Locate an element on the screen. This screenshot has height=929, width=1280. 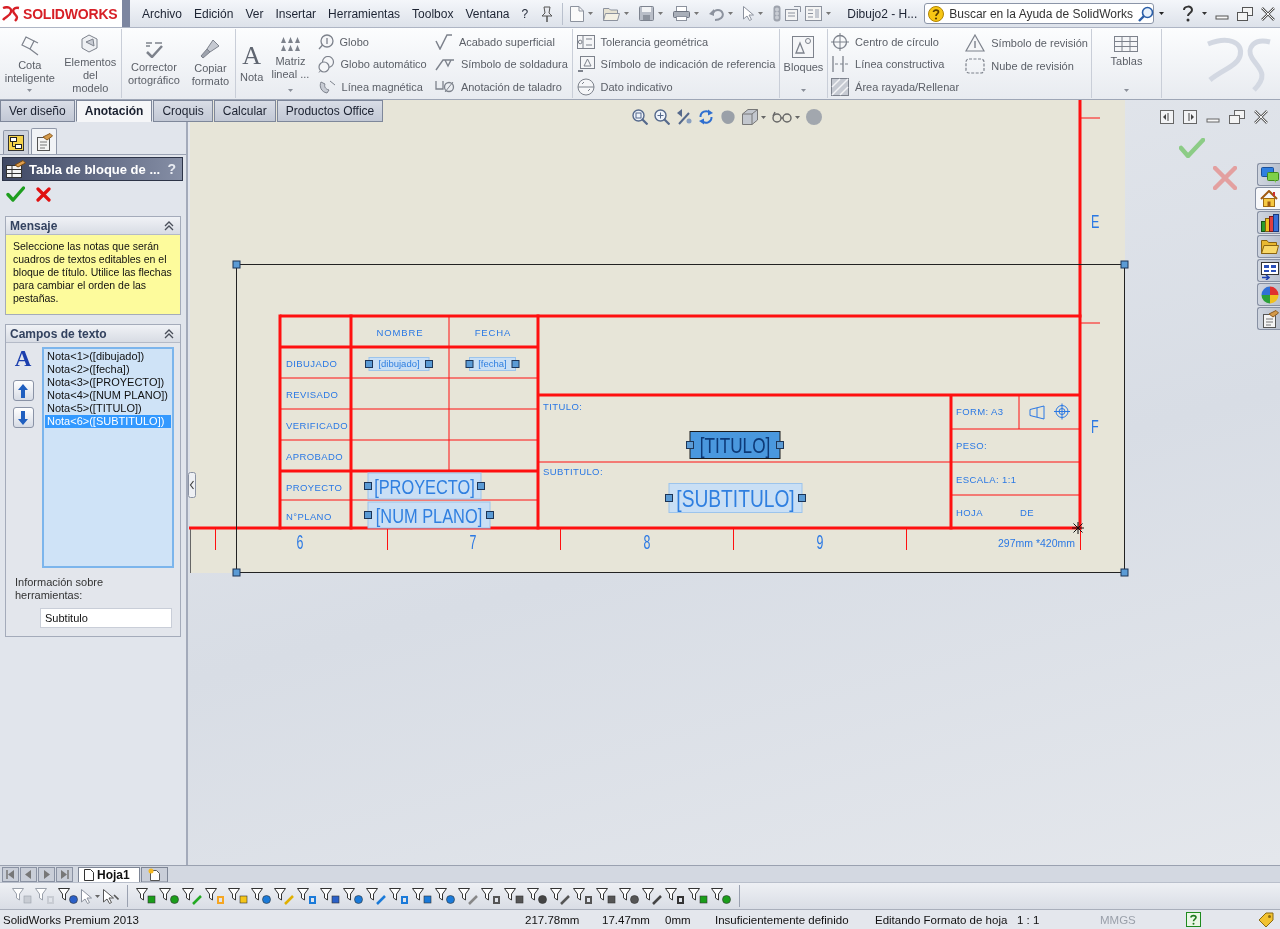
tag-icon is located at coordinates (1266, 919).